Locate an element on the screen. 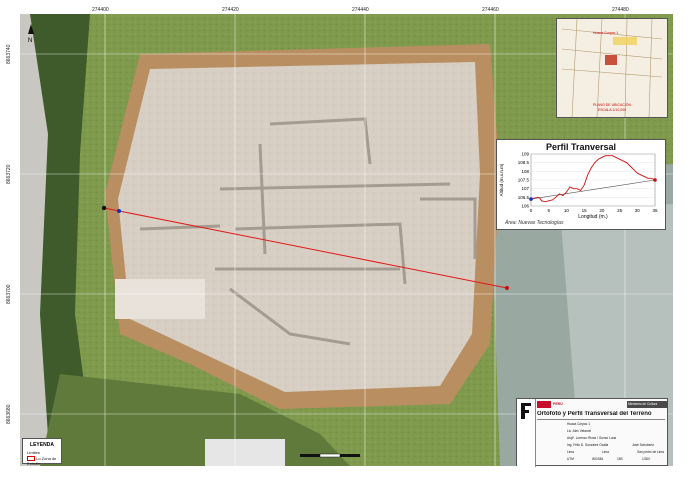  tb-dept: Lima is located at coordinates (570, 452).